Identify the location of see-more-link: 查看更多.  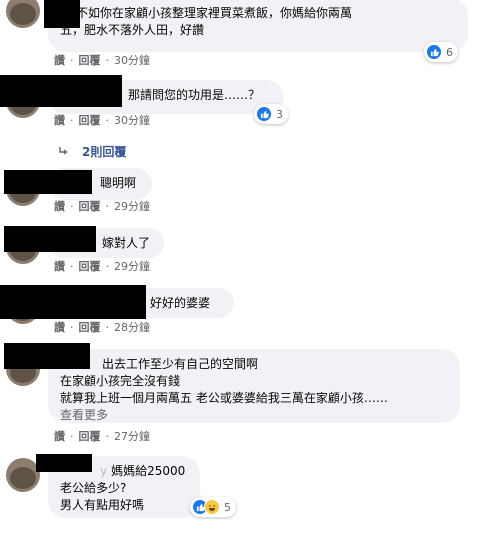
(254, 415).